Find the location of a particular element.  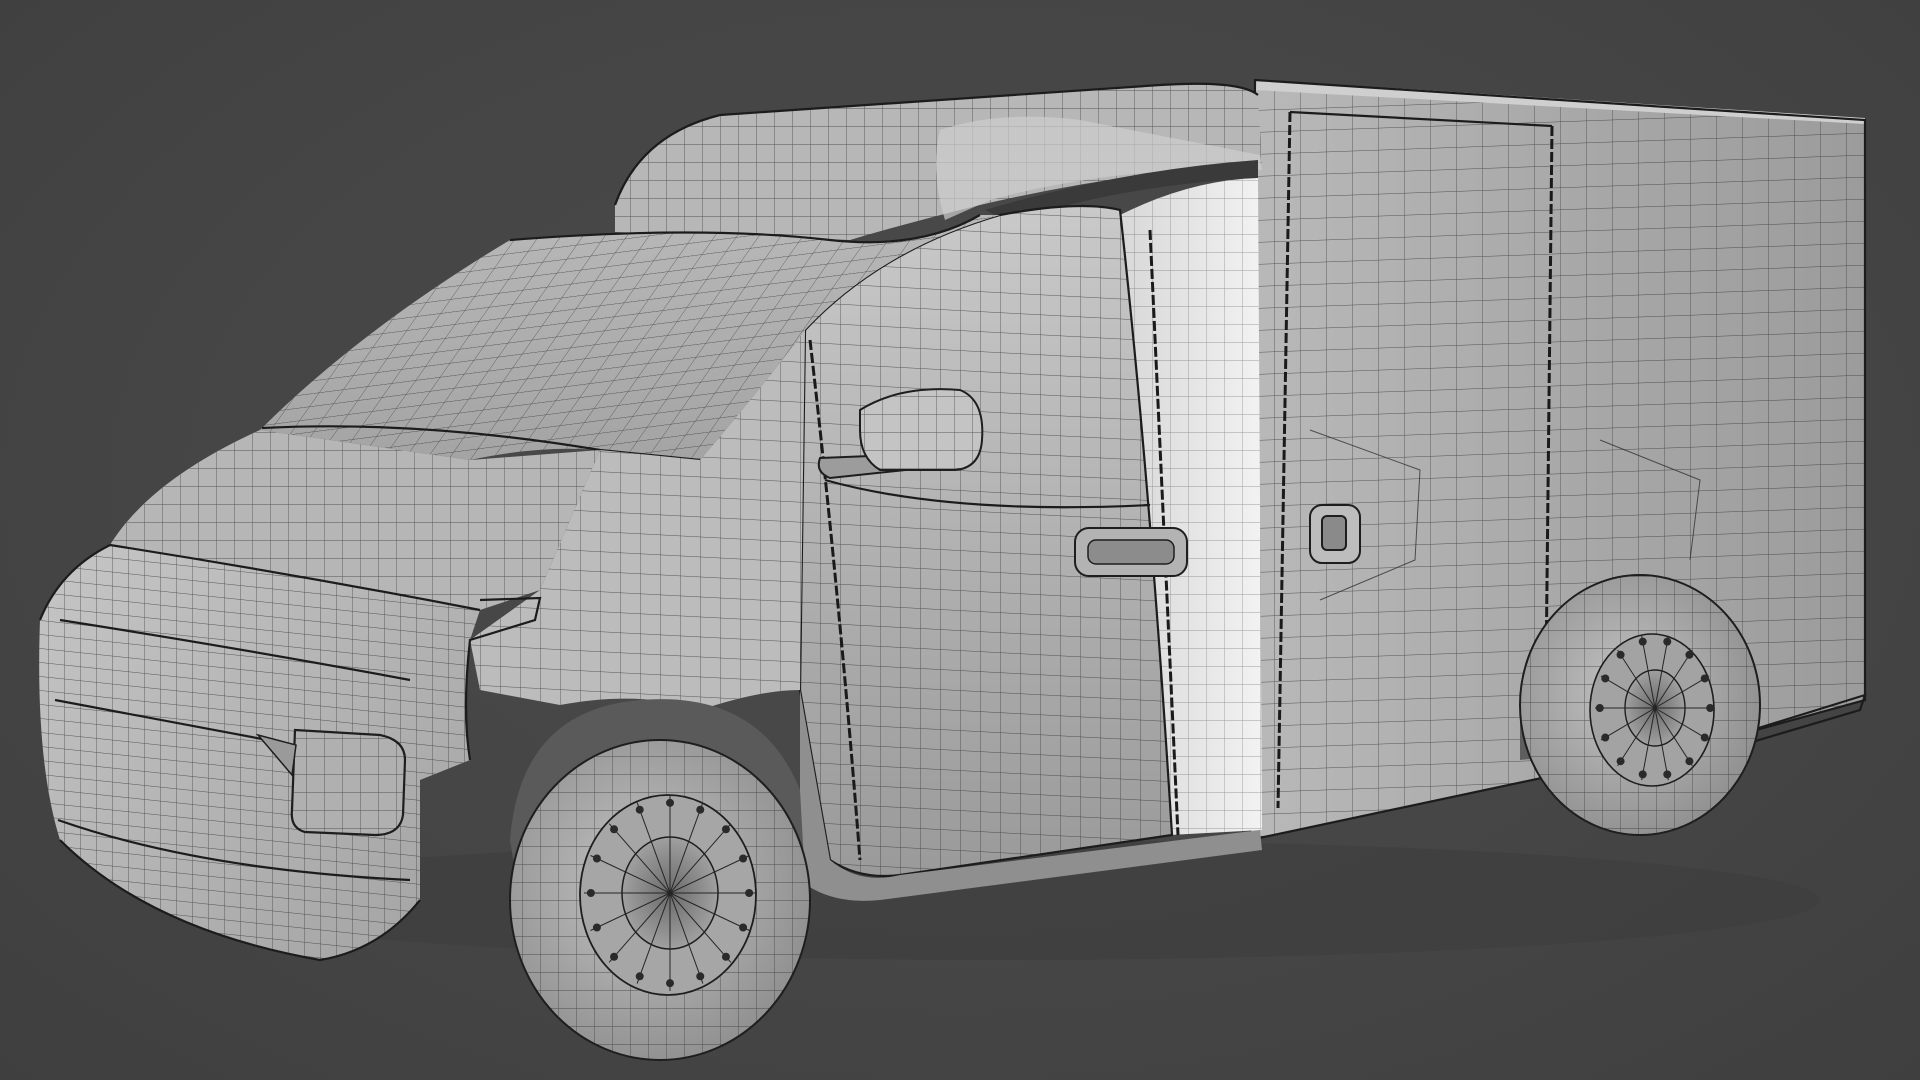

side-mirror-wire is located at coordinates (921, 429).